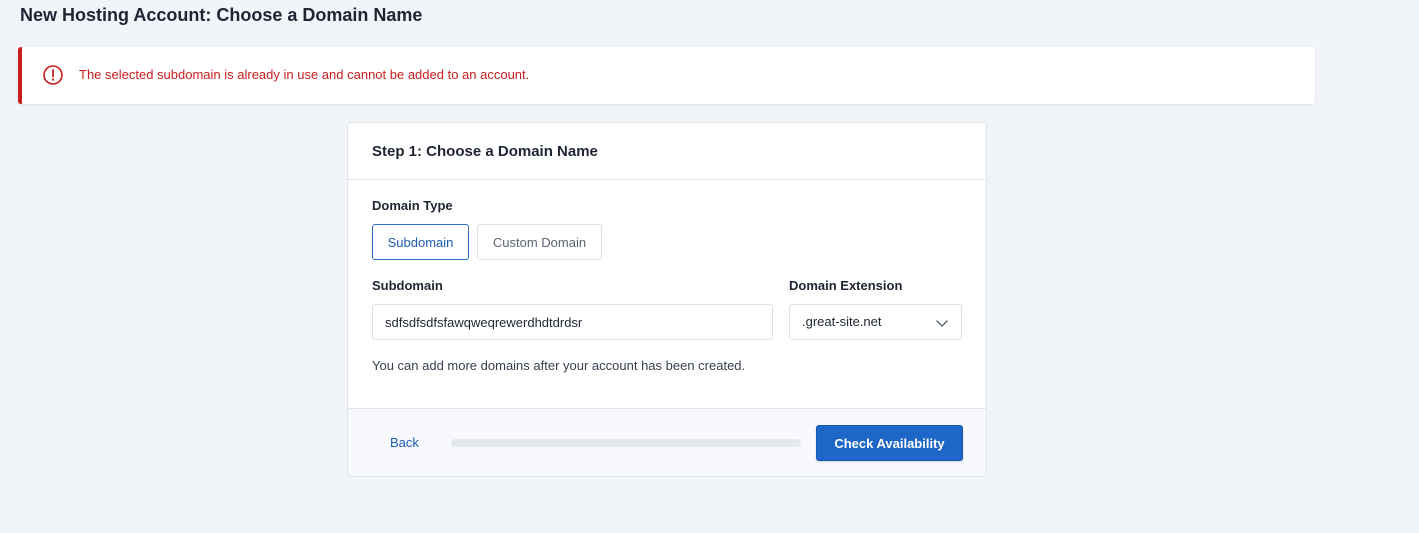  I want to click on domain-type-label: Domain Type, so click(412, 205).